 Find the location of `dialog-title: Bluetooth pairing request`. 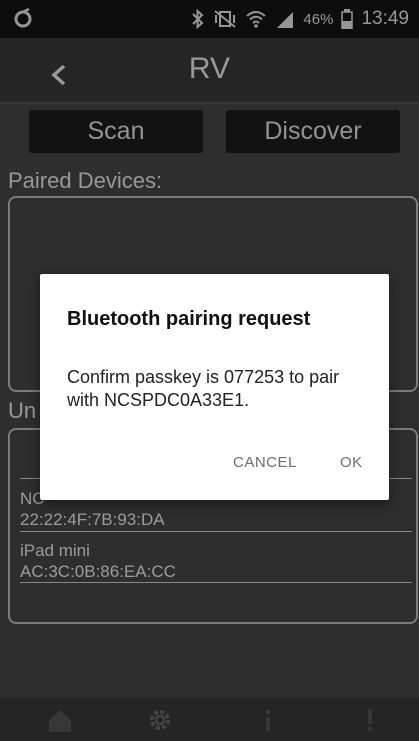

dialog-title: Bluetooth pairing request is located at coordinates (189, 319).